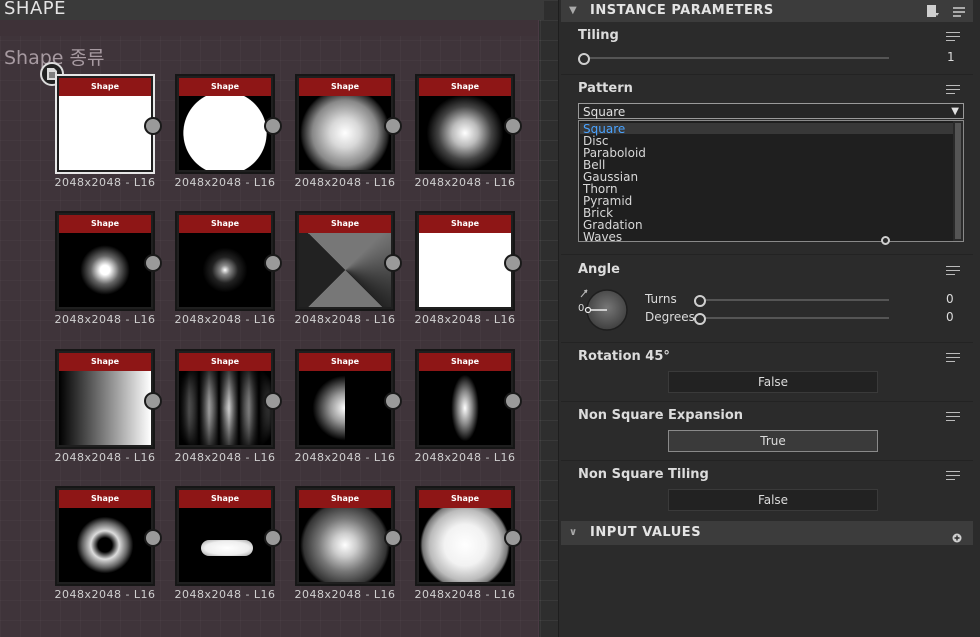  Describe the element at coordinates (773, 382) in the screenshot. I see `rotation45-toggle: False` at that location.